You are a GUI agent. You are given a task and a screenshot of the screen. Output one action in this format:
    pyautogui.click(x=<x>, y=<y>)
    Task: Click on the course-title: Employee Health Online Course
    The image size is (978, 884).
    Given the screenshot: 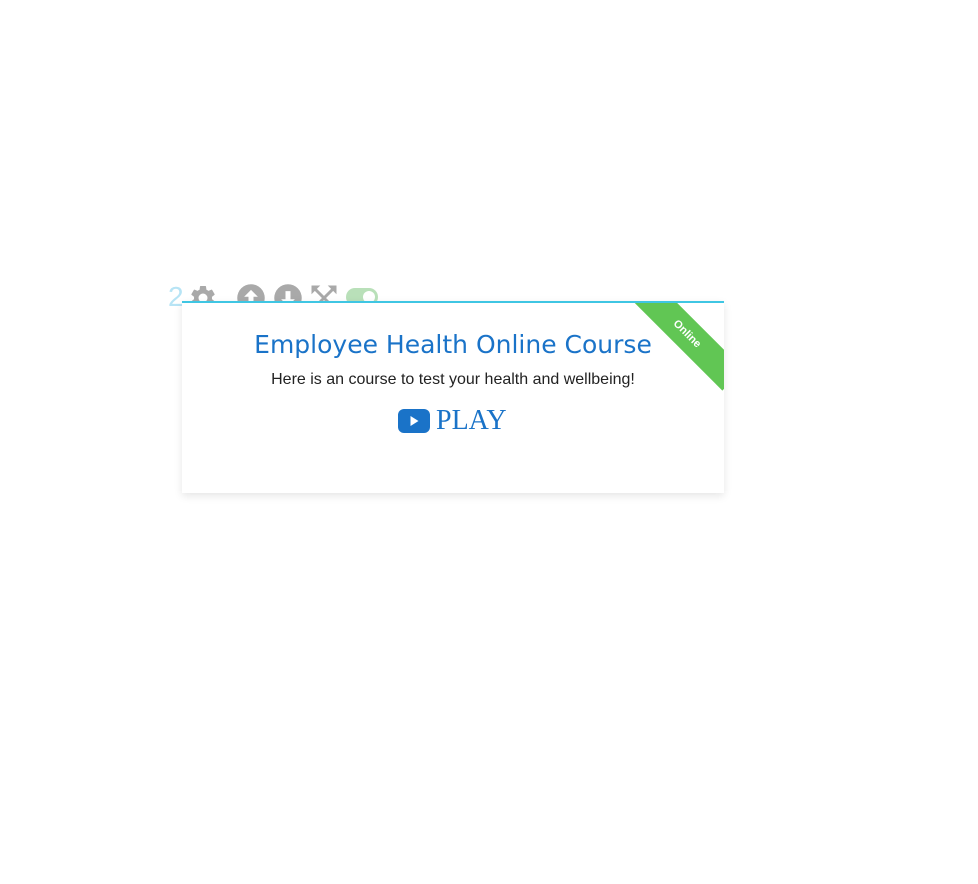 What is the action you would take?
    pyautogui.click(x=453, y=344)
    